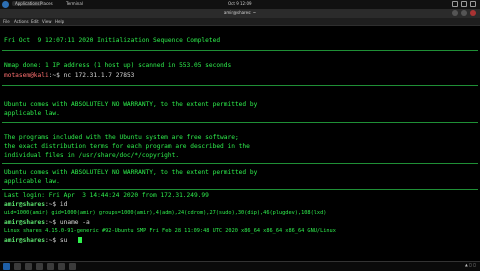 This screenshot has width=480, height=271. I want to click on command-text: su, so click(63, 240).